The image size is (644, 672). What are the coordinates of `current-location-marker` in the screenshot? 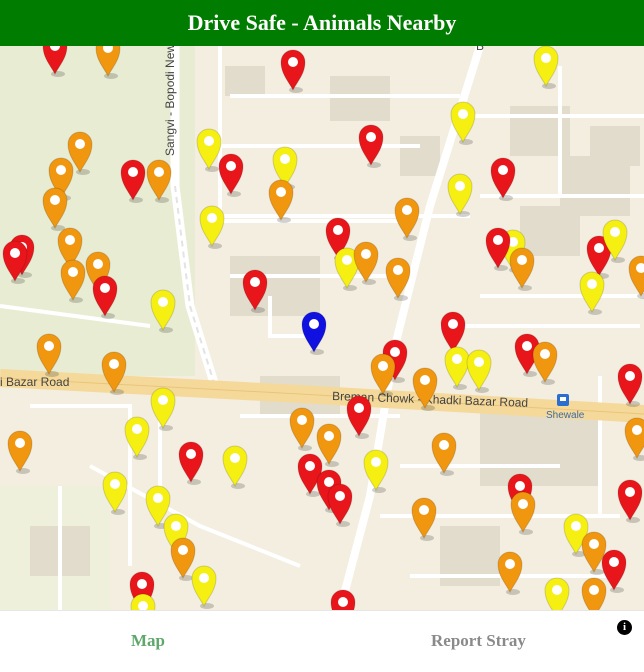 It's located at (314, 333).